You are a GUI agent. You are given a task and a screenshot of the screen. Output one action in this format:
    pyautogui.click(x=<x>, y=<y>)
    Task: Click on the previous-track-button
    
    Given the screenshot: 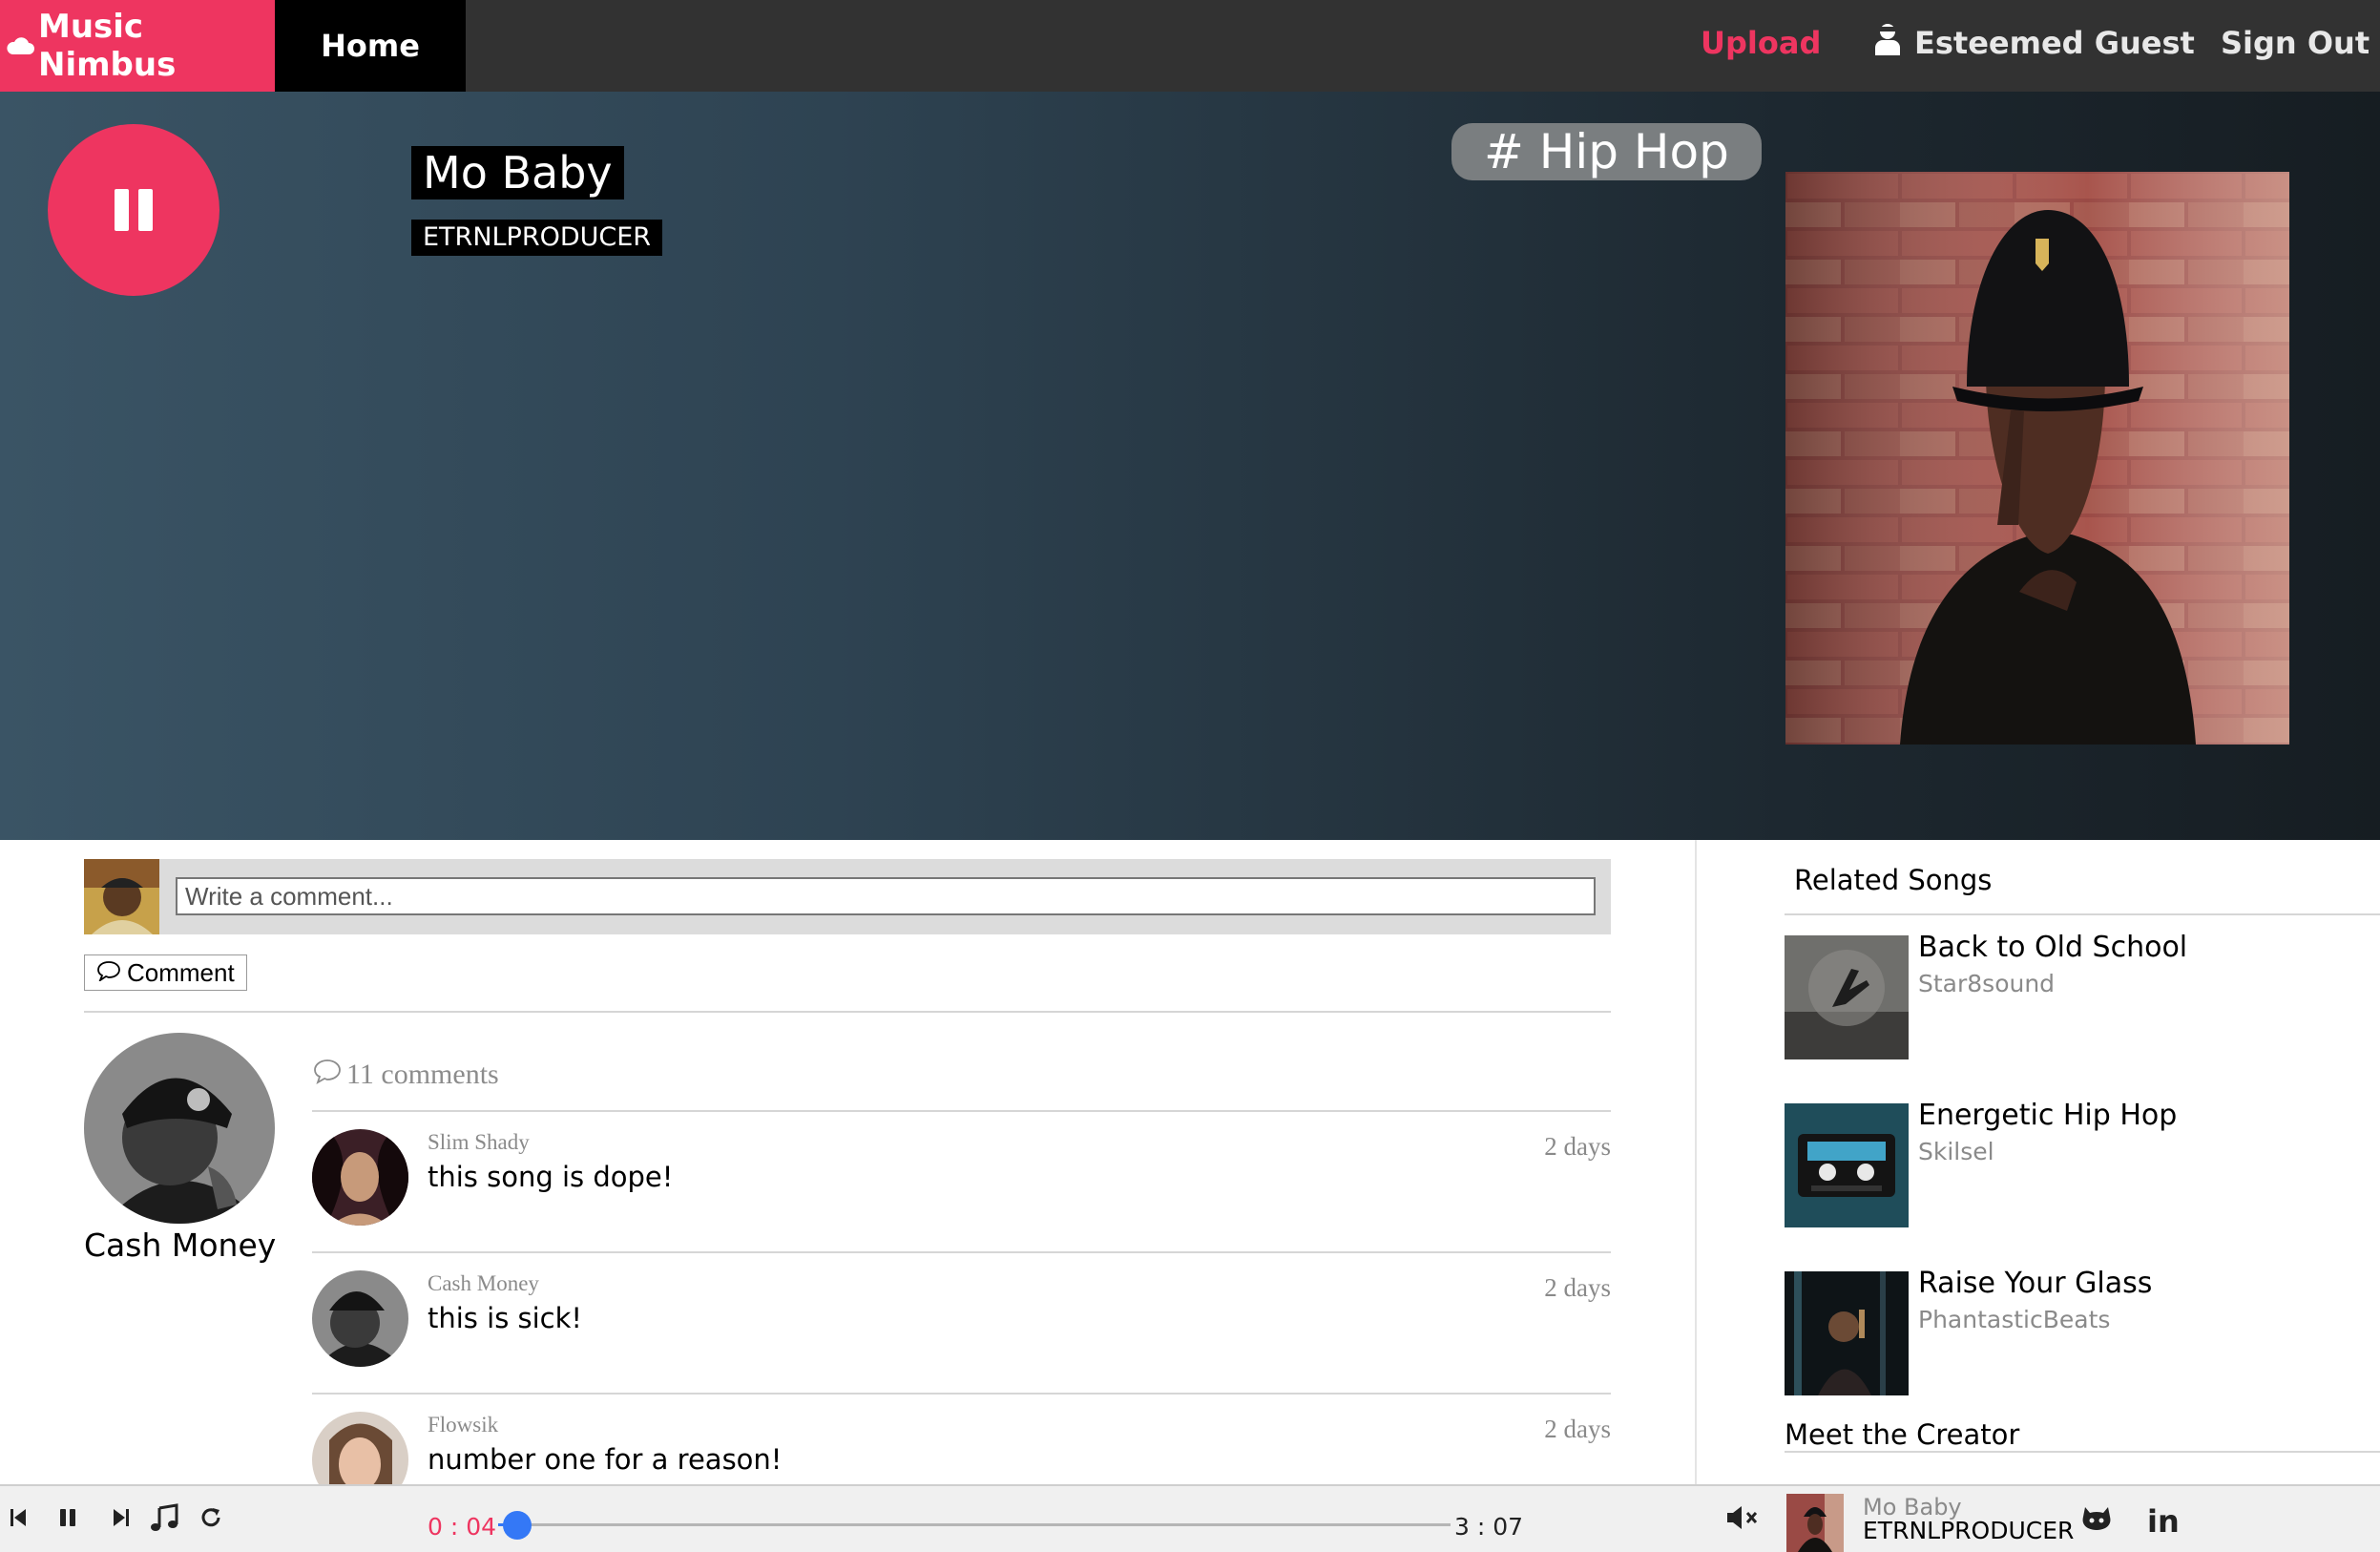 What is the action you would take?
    pyautogui.click(x=18, y=1519)
    